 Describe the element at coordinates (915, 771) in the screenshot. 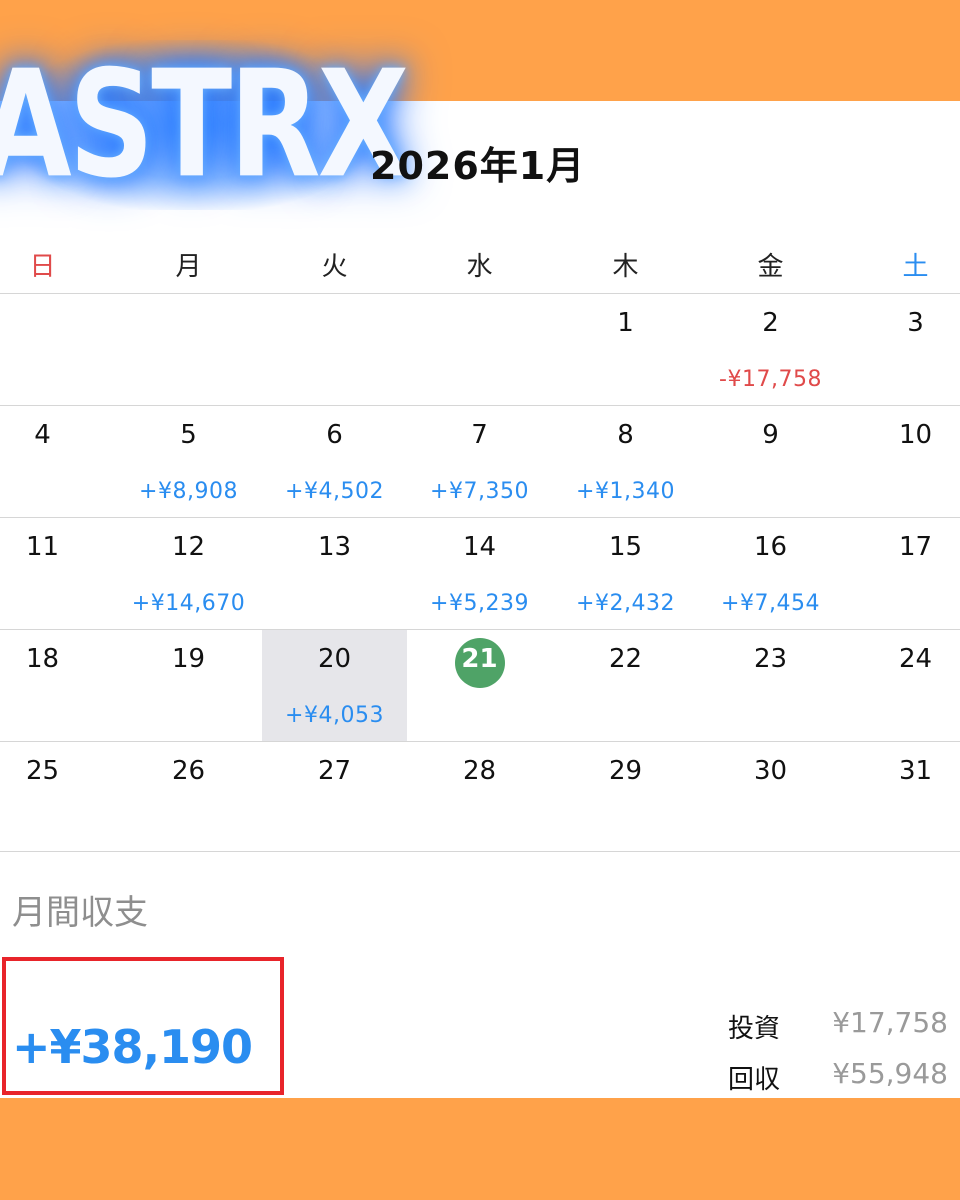

I see `day-number: 31` at that location.